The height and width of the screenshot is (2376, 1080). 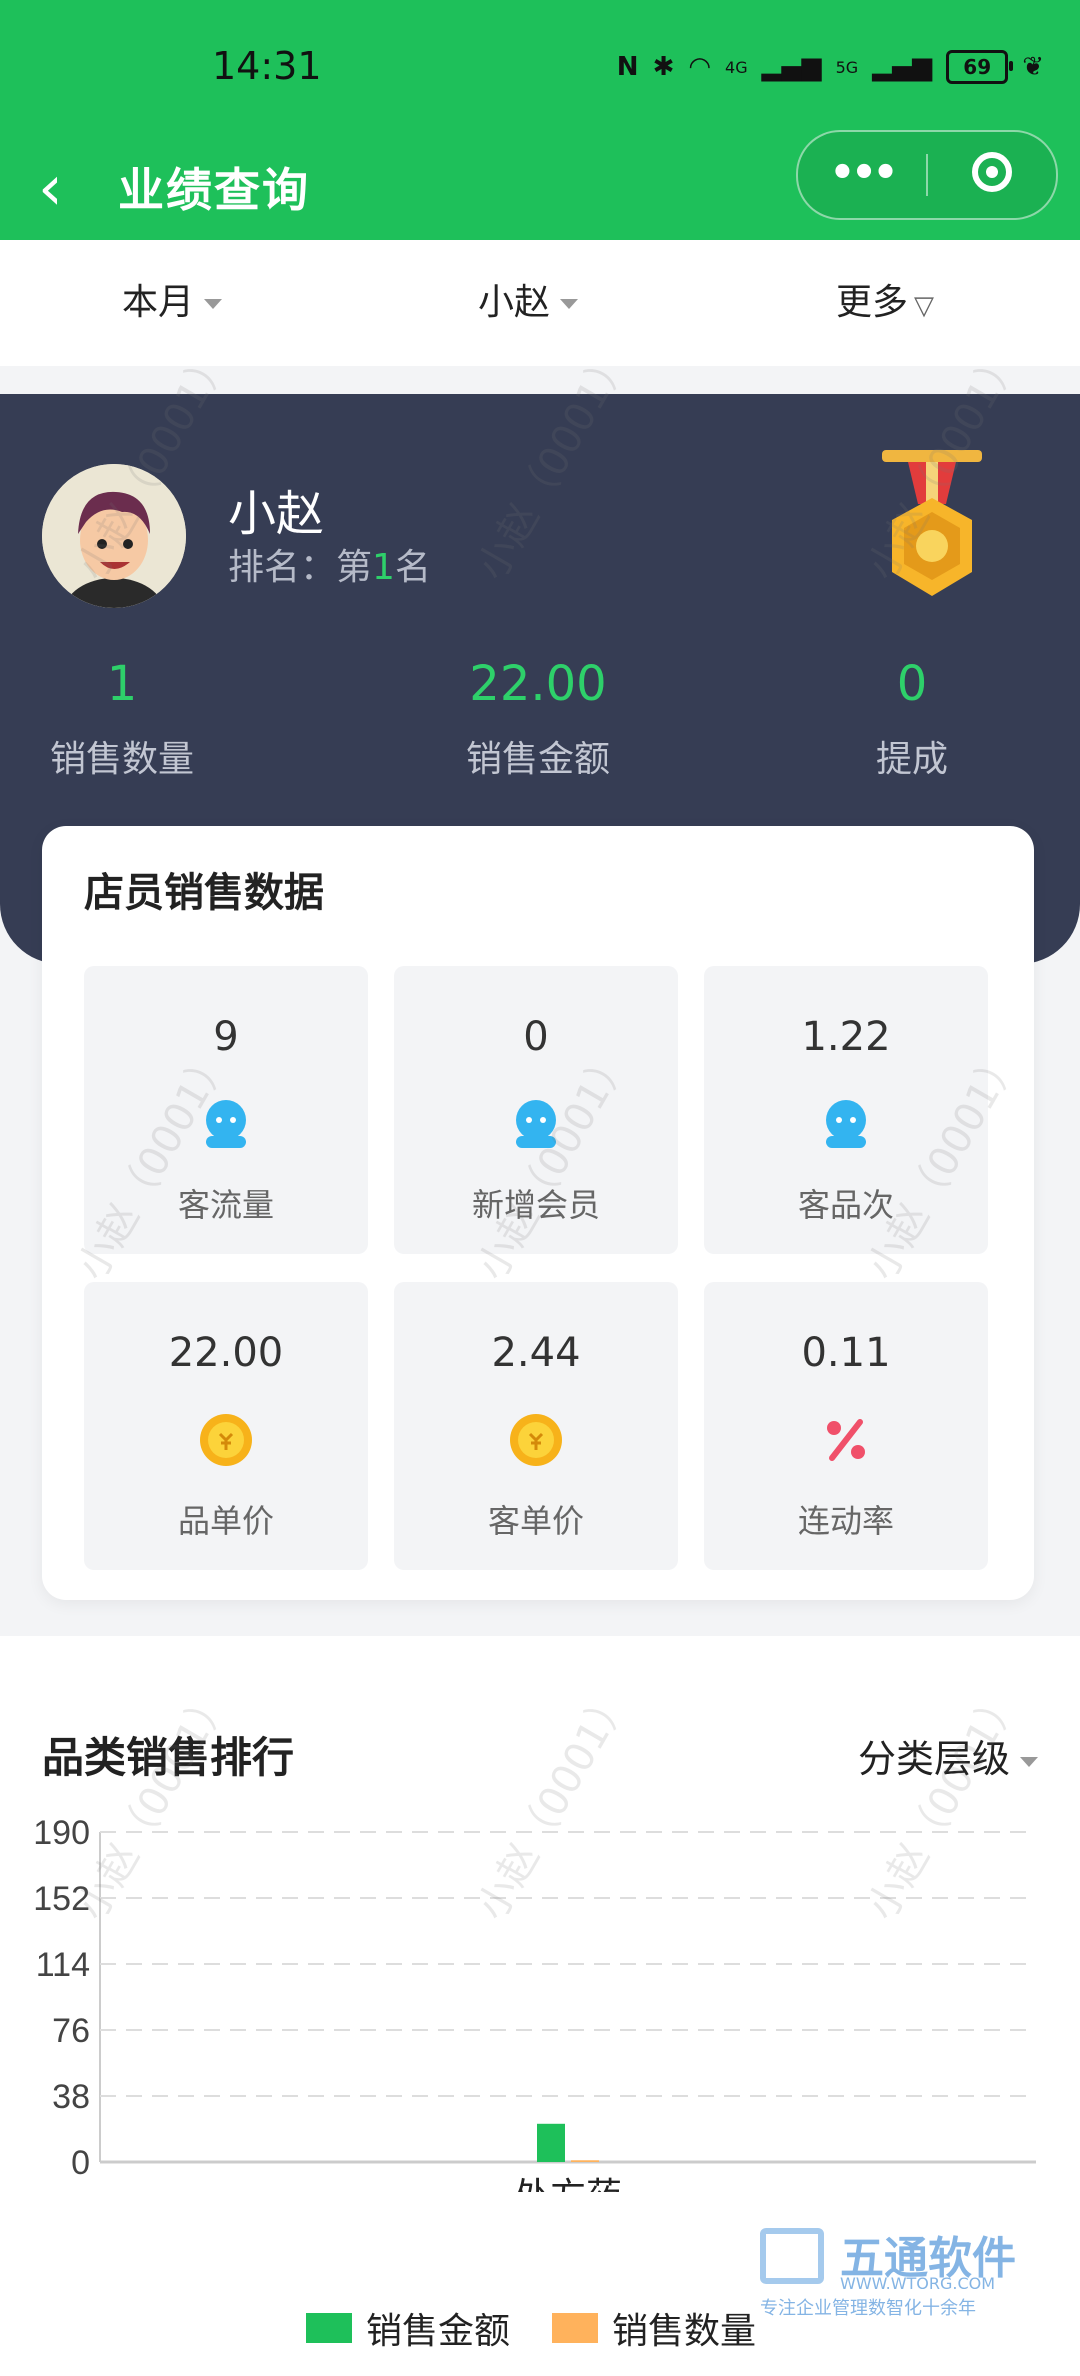 What do you see at coordinates (136, 719) in the screenshot?
I see `stat-sales-qty: 1 销售数量` at bounding box center [136, 719].